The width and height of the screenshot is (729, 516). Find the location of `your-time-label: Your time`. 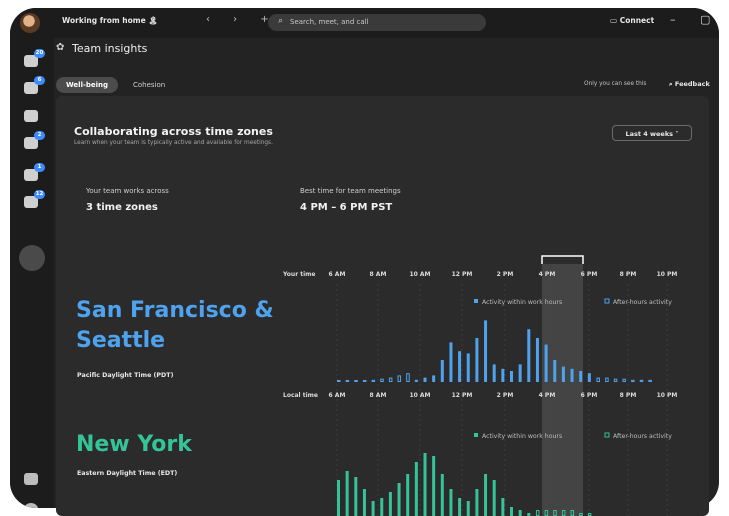

your-time-label: Your time is located at coordinates (298, 274).